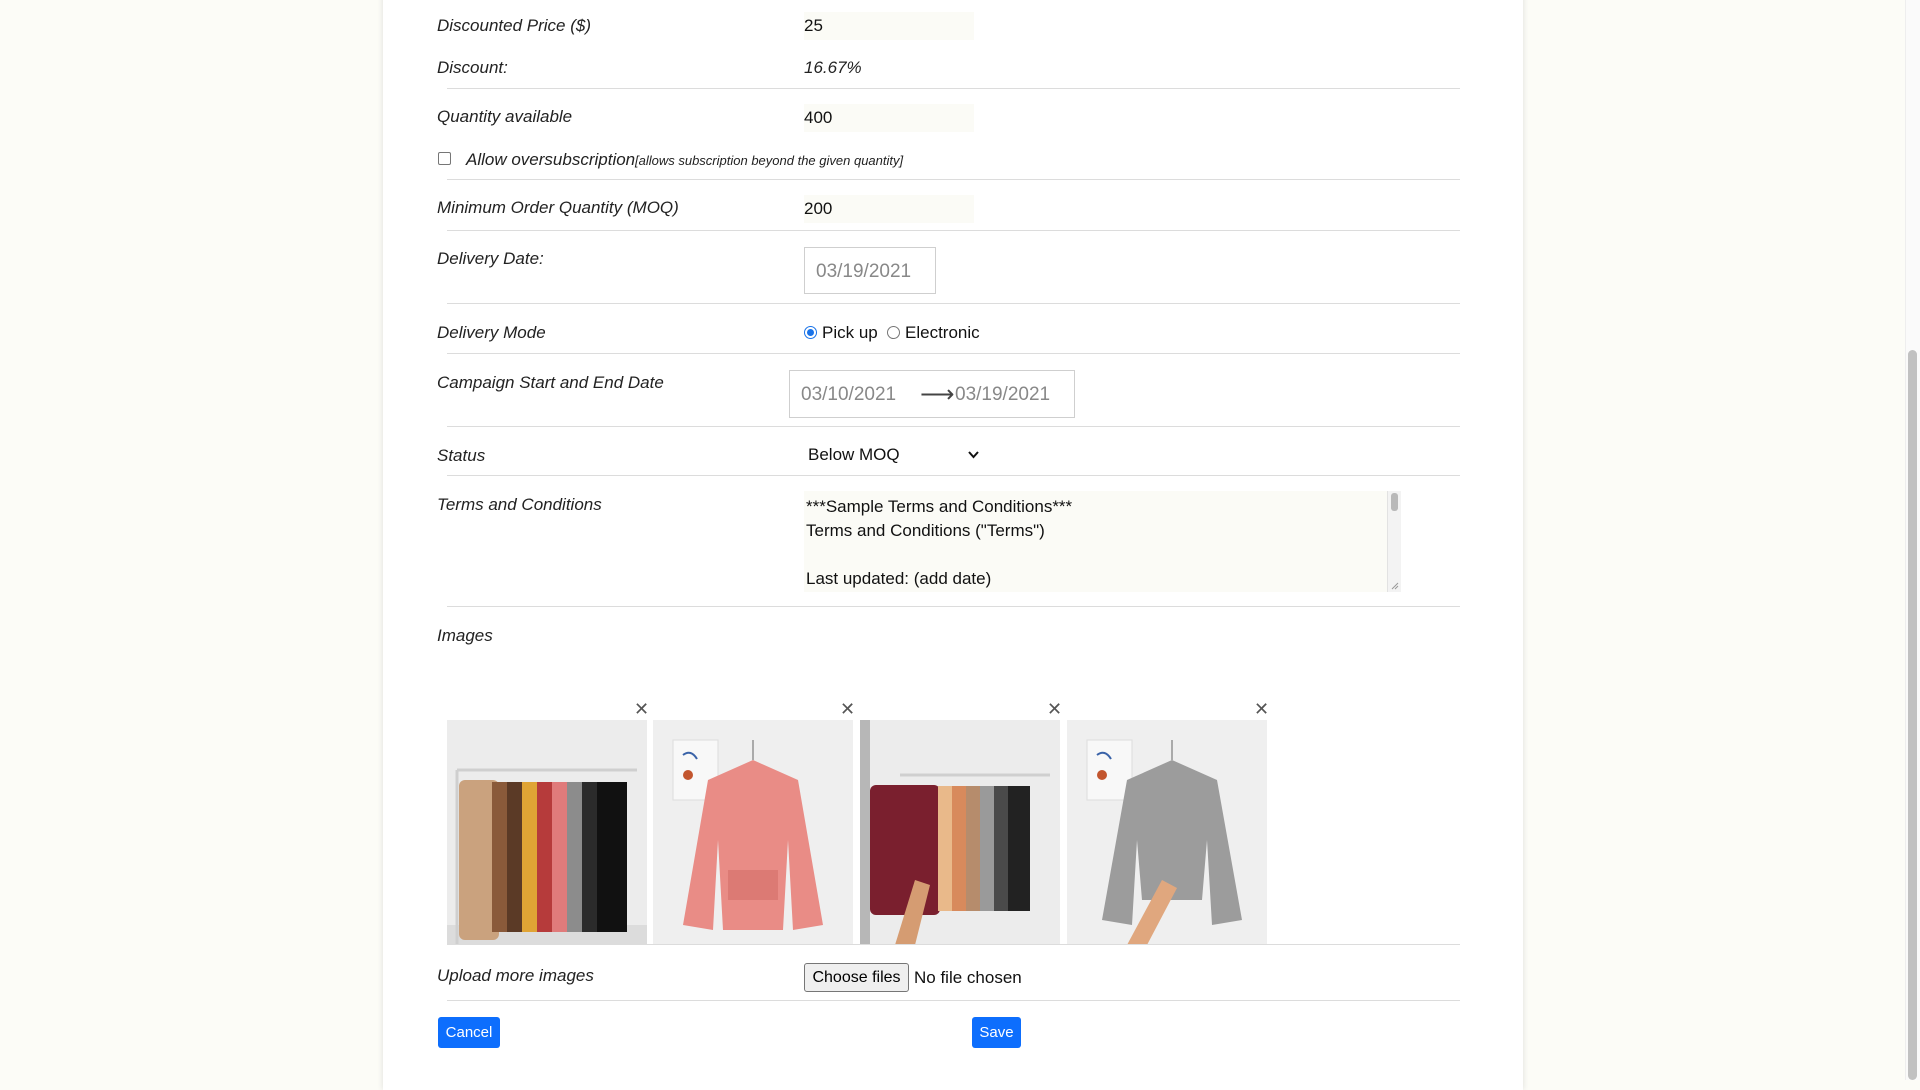  What do you see at coordinates (850, 332) in the screenshot?
I see `radio-pickup-label: Pick up` at bounding box center [850, 332].